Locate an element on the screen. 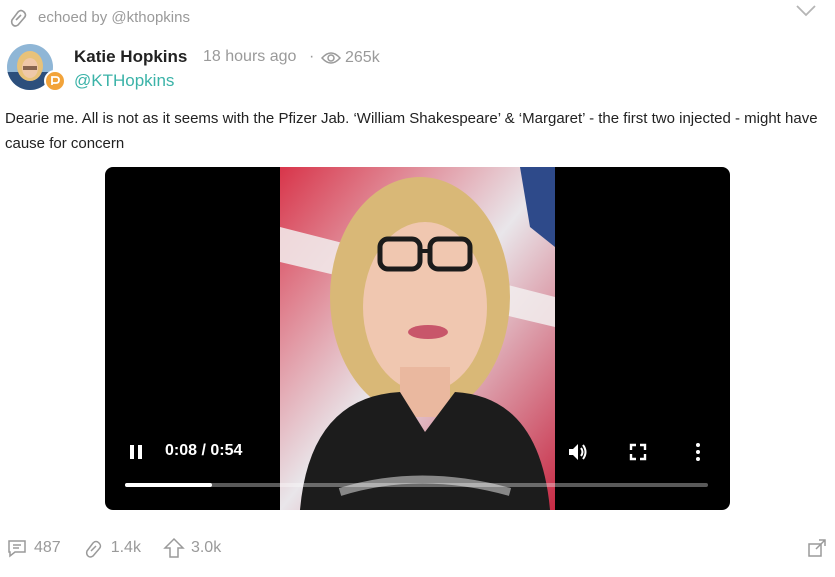  video-progress-fill is located at coordinates (169, 485).